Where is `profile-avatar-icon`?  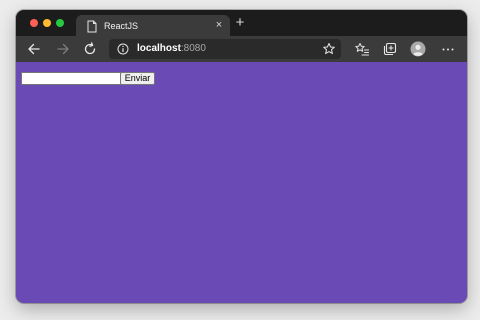
profile-avatar-icon is located at coordinates (418, 49).